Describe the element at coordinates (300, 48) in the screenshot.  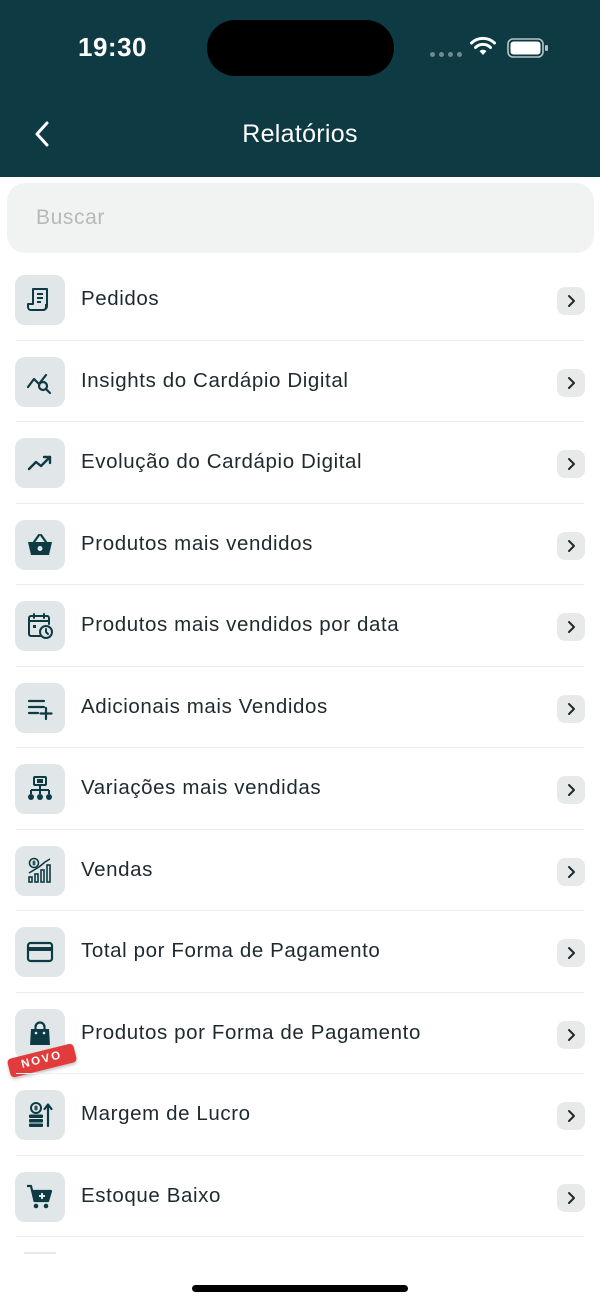
I see `dynamic-island` at that location.